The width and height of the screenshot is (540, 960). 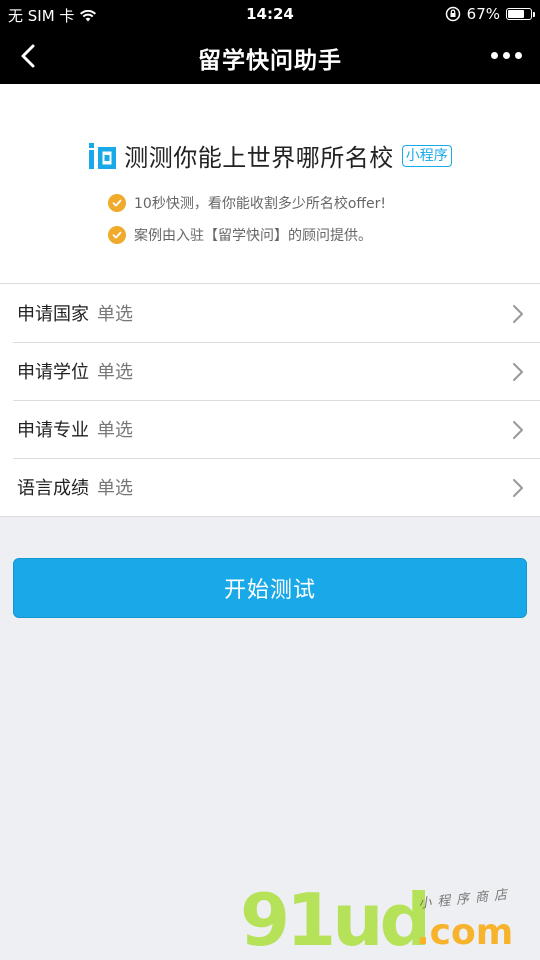 What do you see at coordinates (253, 236) in the screenshot?
I see `bullet-text: 案例由入驻【留学快问】的顾问提供。` at bounding box center [253, 236].